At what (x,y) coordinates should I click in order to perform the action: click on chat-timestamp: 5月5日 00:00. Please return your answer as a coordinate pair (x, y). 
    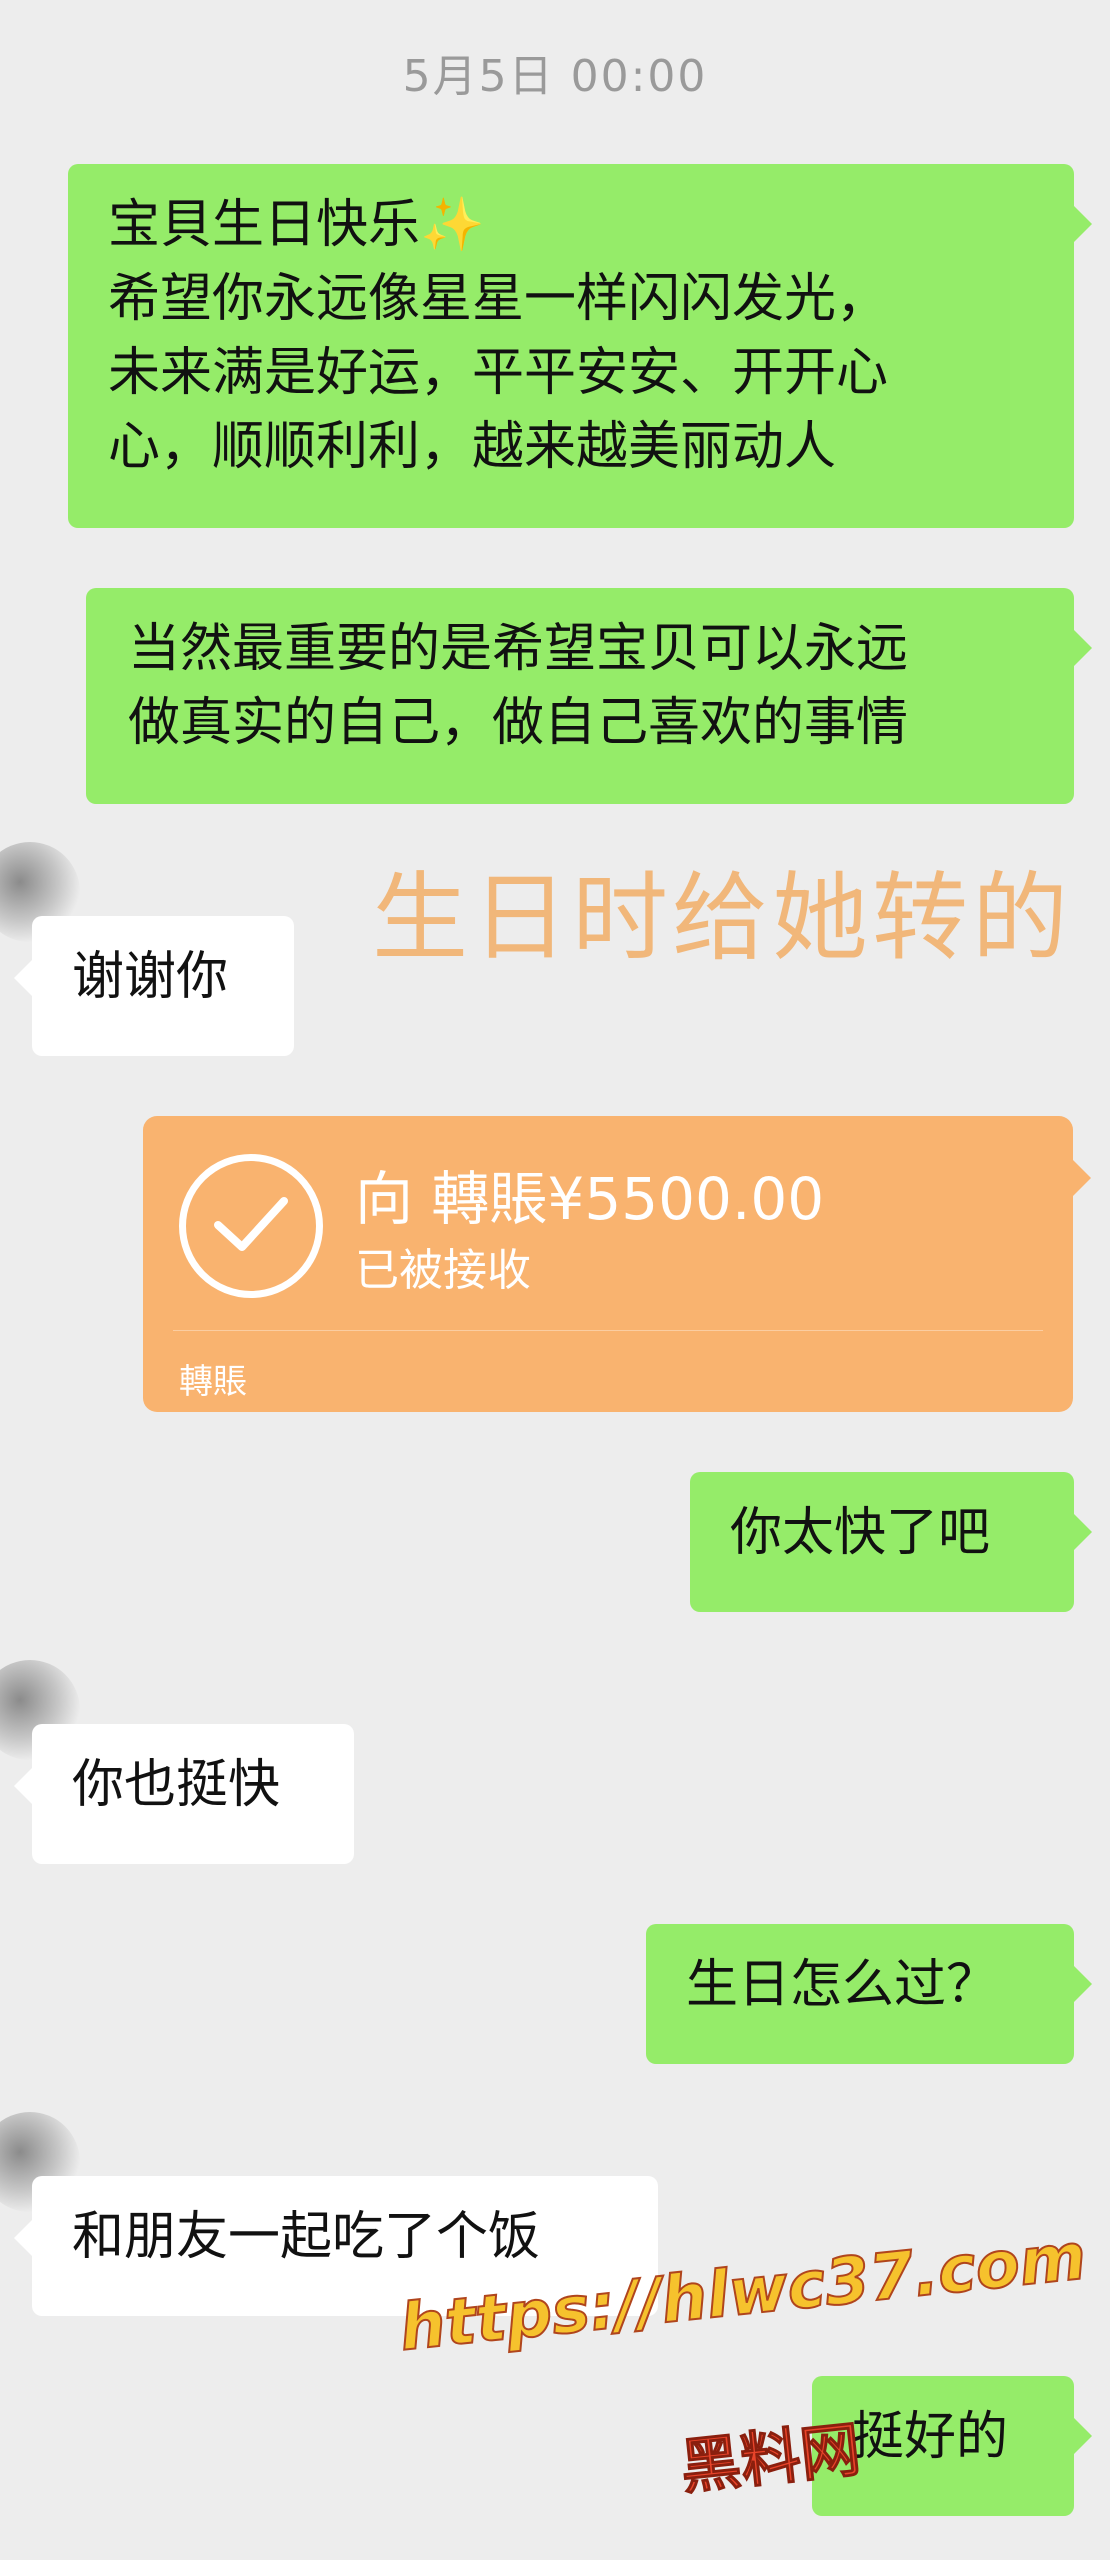
    Looking at the image, I should click on (555, 76).